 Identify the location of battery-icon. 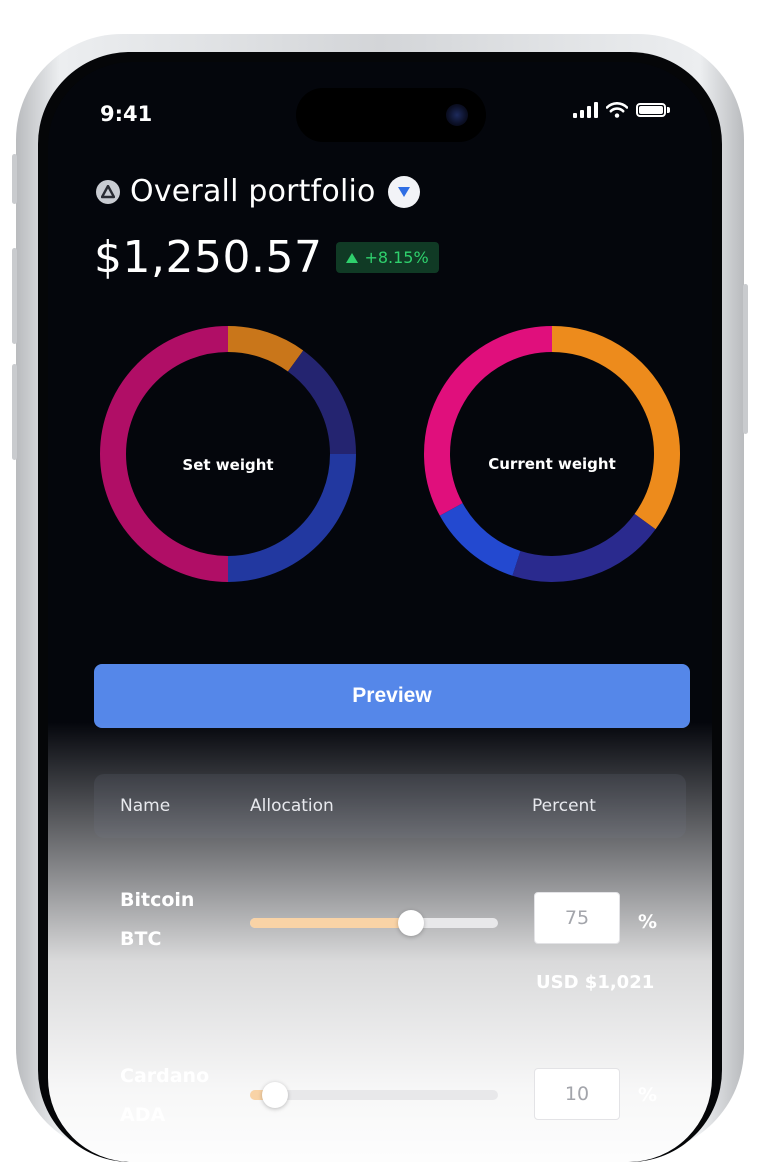
(651, 110).